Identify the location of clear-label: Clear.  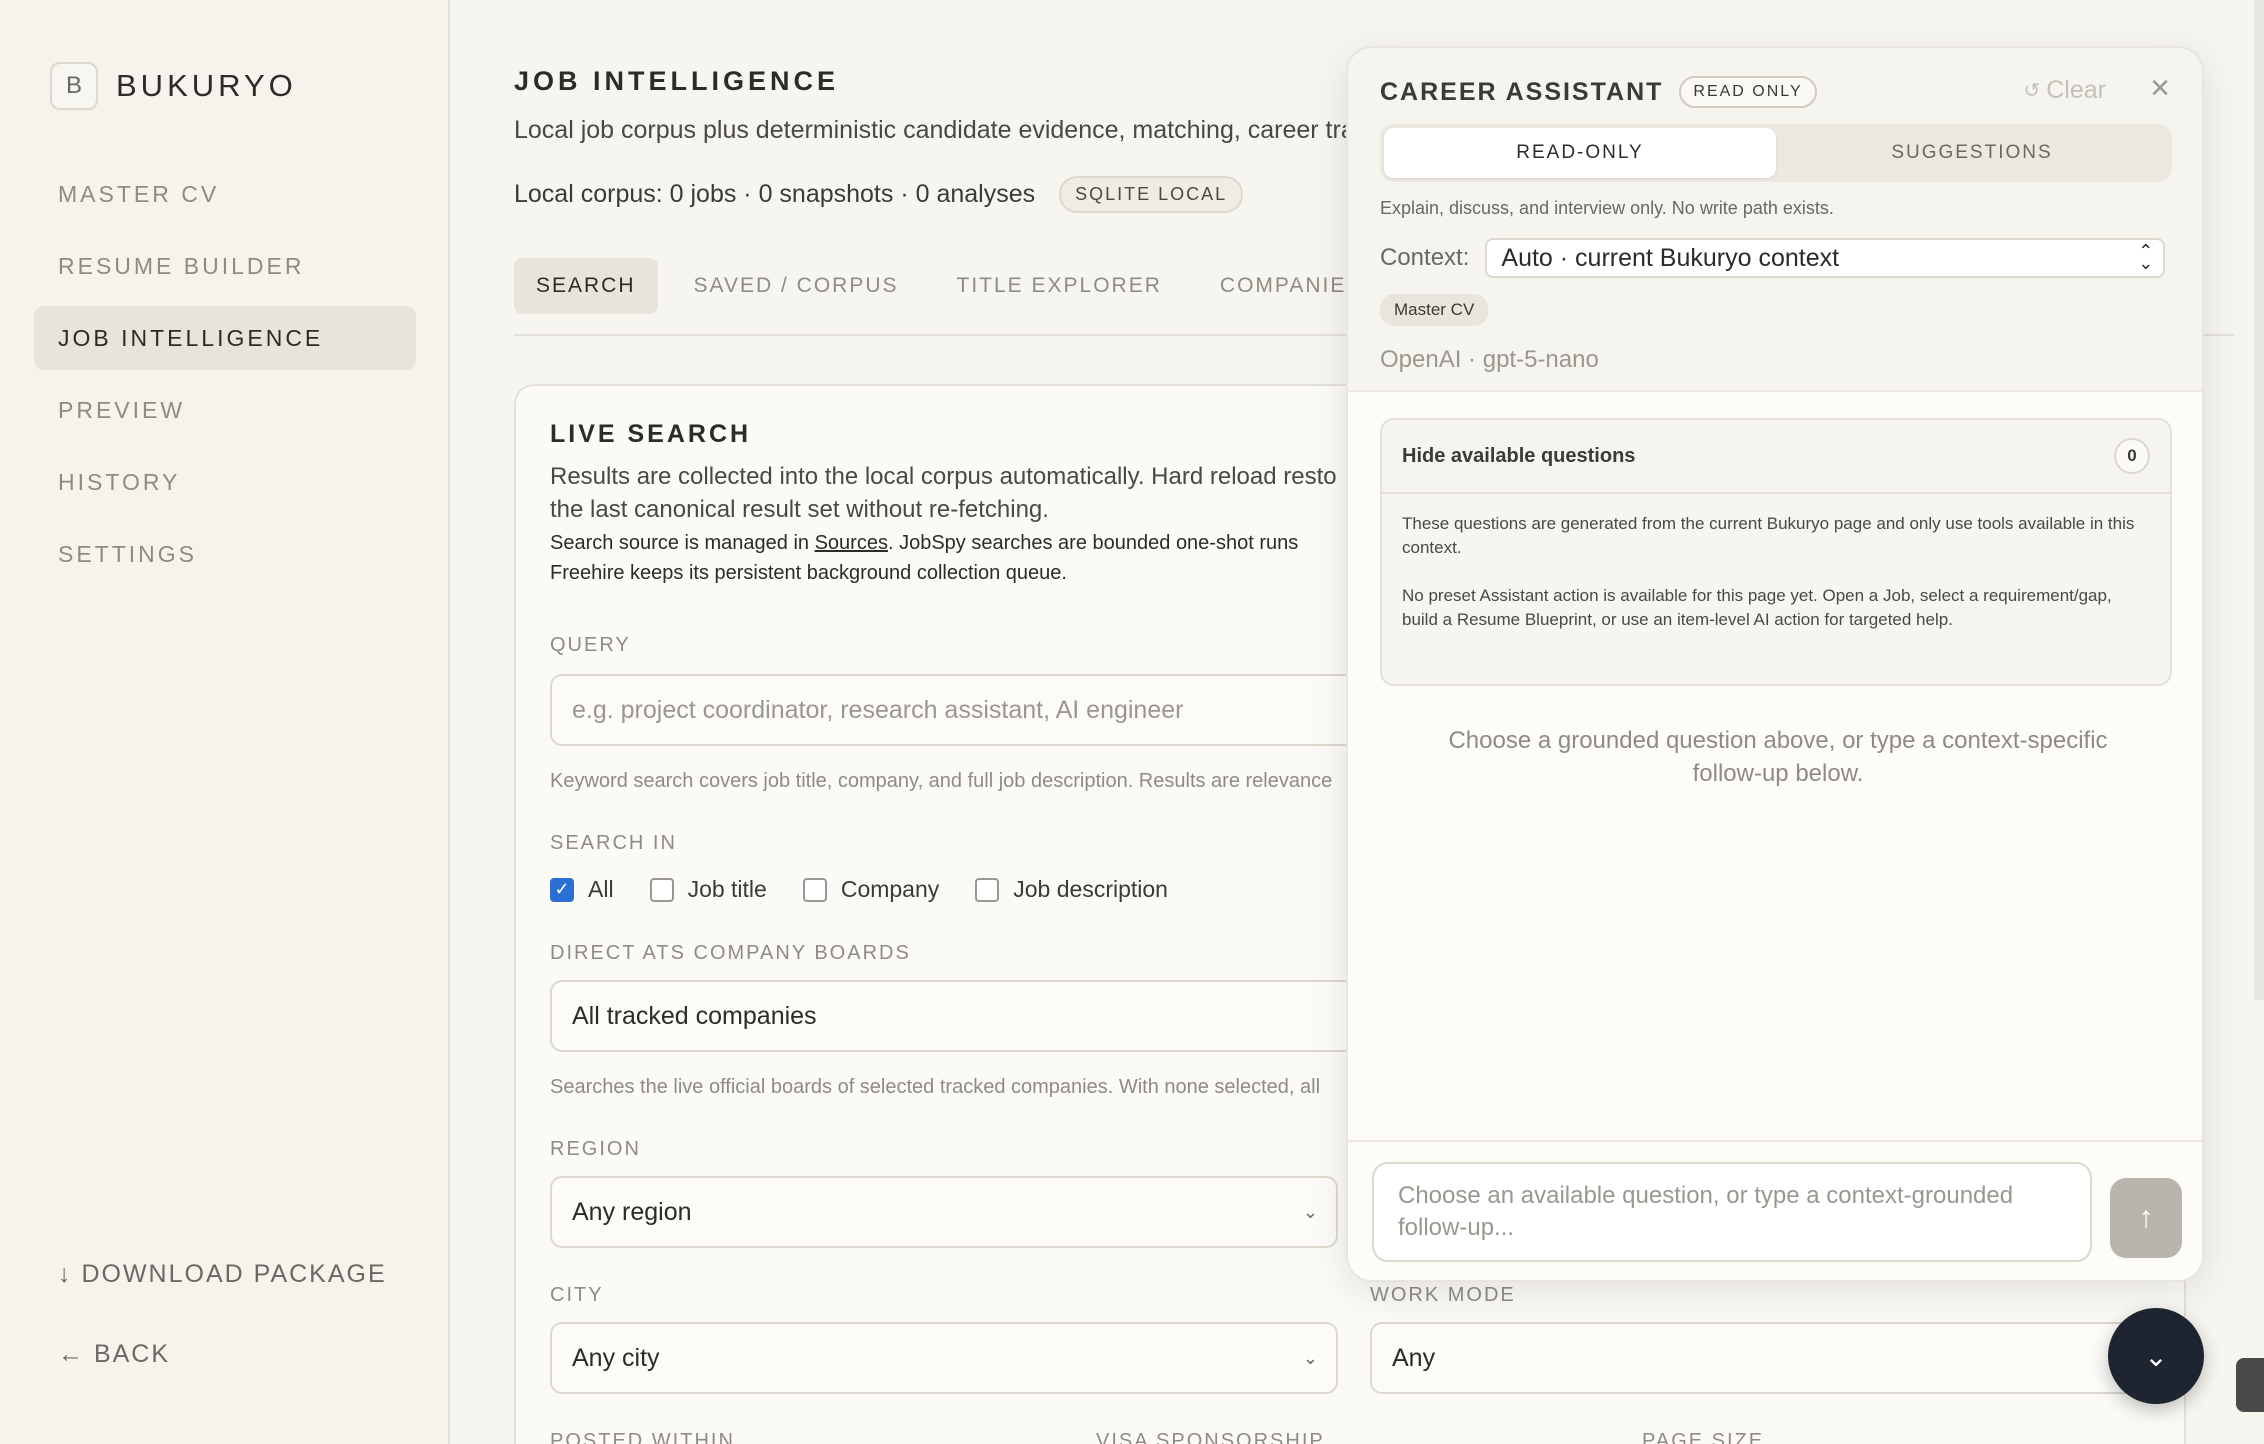
(2076, 90).